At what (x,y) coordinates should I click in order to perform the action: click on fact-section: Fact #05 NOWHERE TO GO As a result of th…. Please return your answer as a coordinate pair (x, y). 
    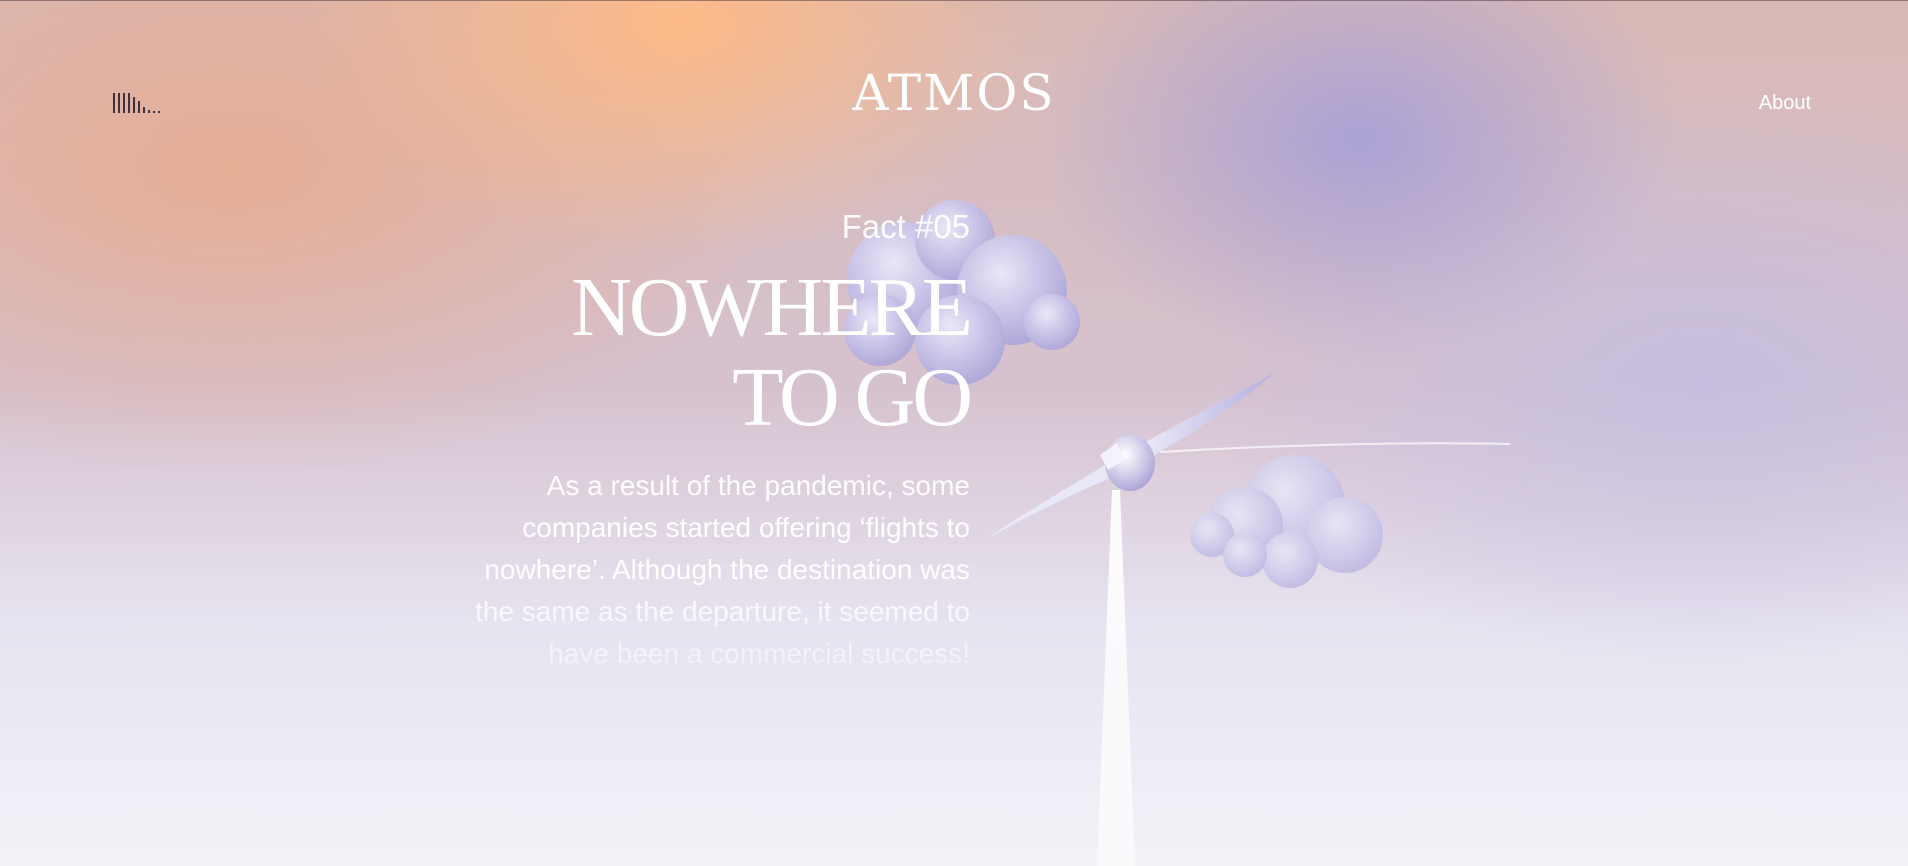
    Looking at the image, I should click on (711, 441).